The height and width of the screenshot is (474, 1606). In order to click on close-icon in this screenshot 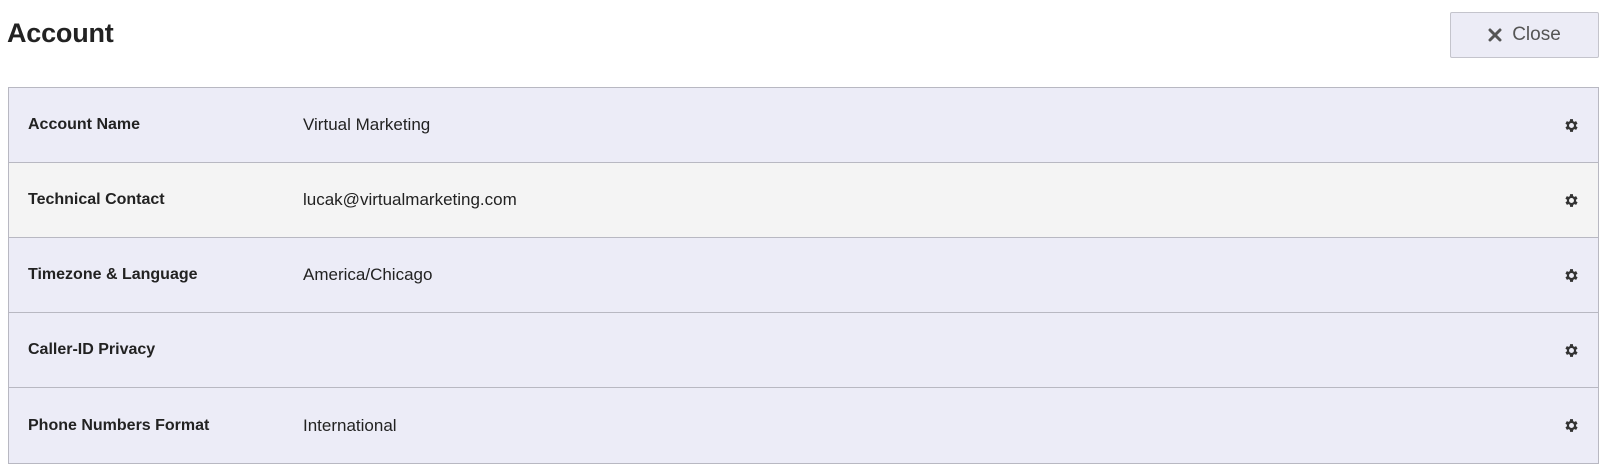, I will do `click(1495, 35)`.